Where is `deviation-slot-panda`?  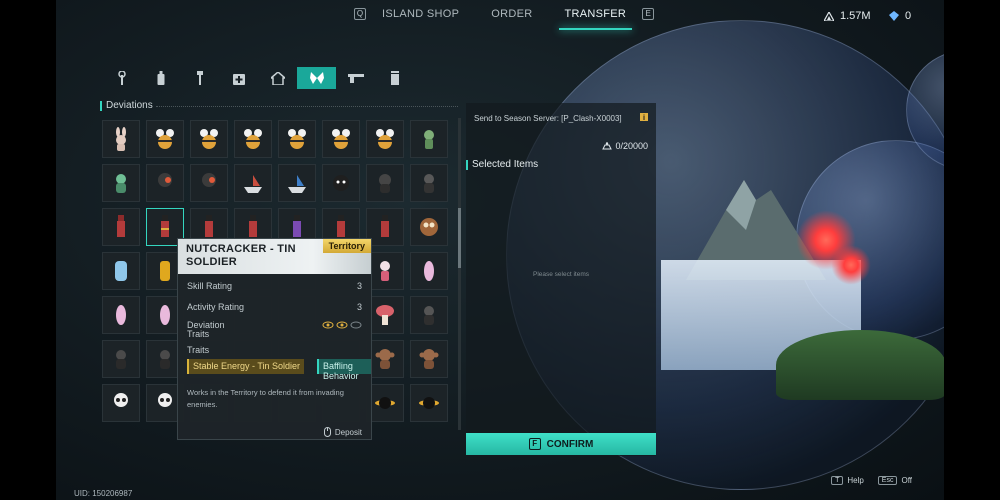 deviation-slot-panda is located at coordinates (121, 403).